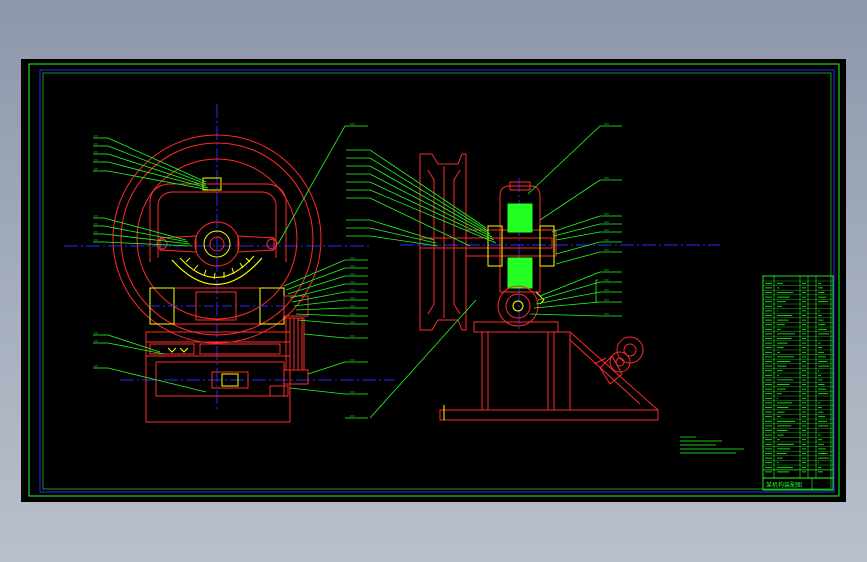 The height and width of the screenshot is (562, 867). Describe the element at coordinates (218, 389) in the screenshot. I see `base-box` at that location.